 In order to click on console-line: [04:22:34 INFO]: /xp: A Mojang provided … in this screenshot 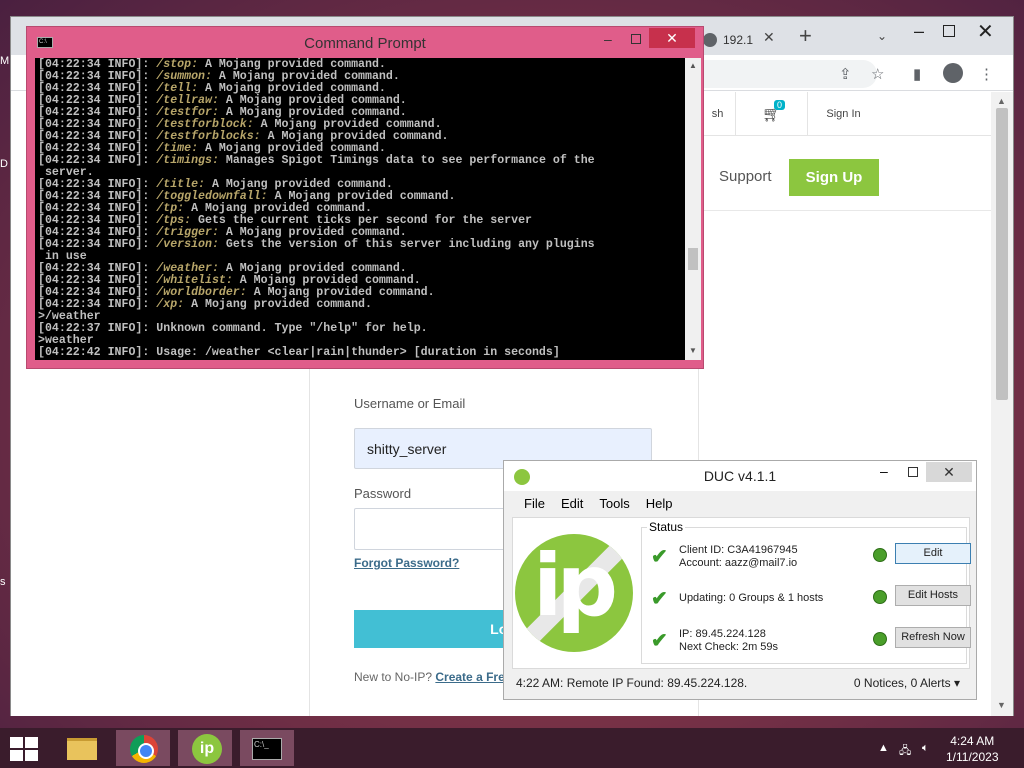, I will do `click(205, 304)`.